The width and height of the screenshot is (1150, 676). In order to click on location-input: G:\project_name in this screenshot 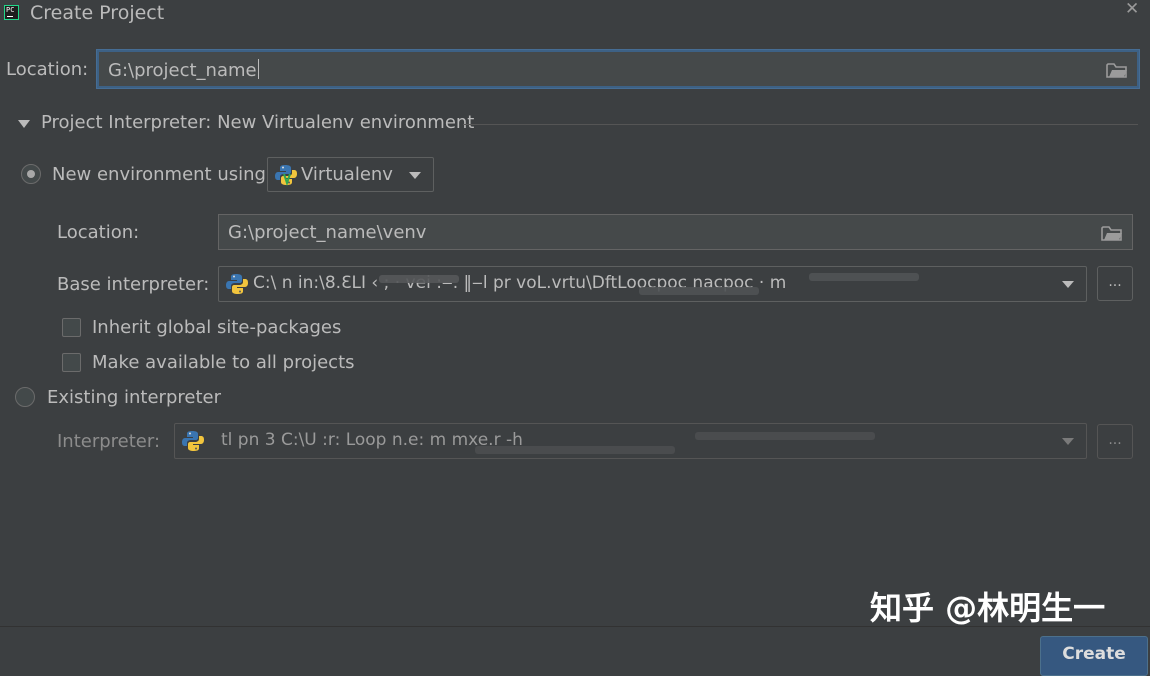, I will do `click(618, 69)`.